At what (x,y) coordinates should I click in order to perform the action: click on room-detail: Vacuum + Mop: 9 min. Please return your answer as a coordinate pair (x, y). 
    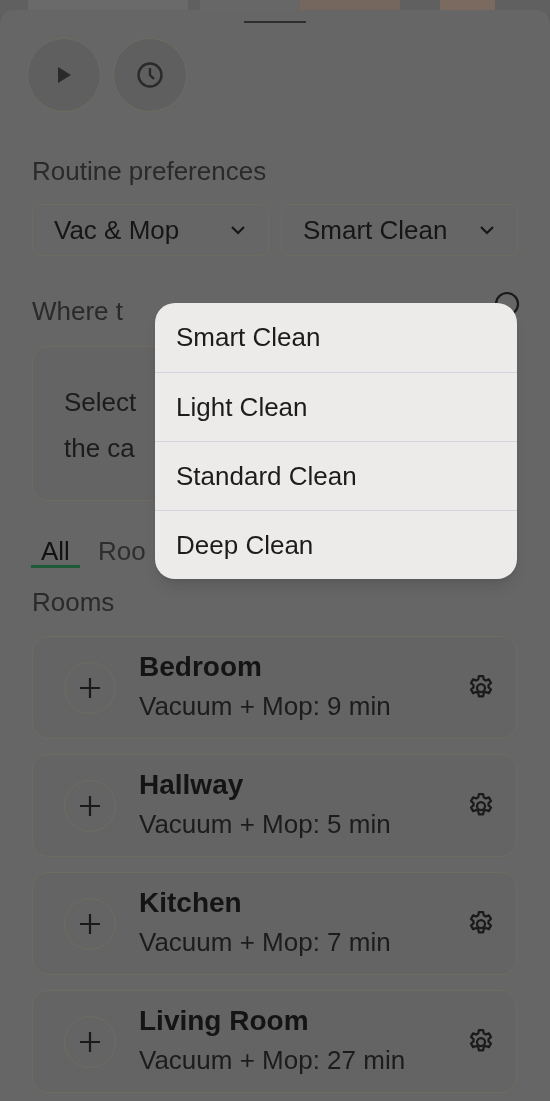
    Looking at the image, I should click on (265, 706).